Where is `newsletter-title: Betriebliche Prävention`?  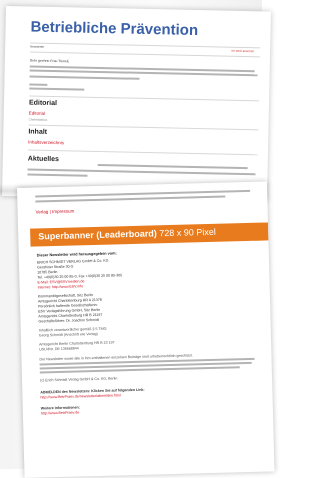
newsletter-title: Betriebliche Prävention is located at coordinates (114, 29).